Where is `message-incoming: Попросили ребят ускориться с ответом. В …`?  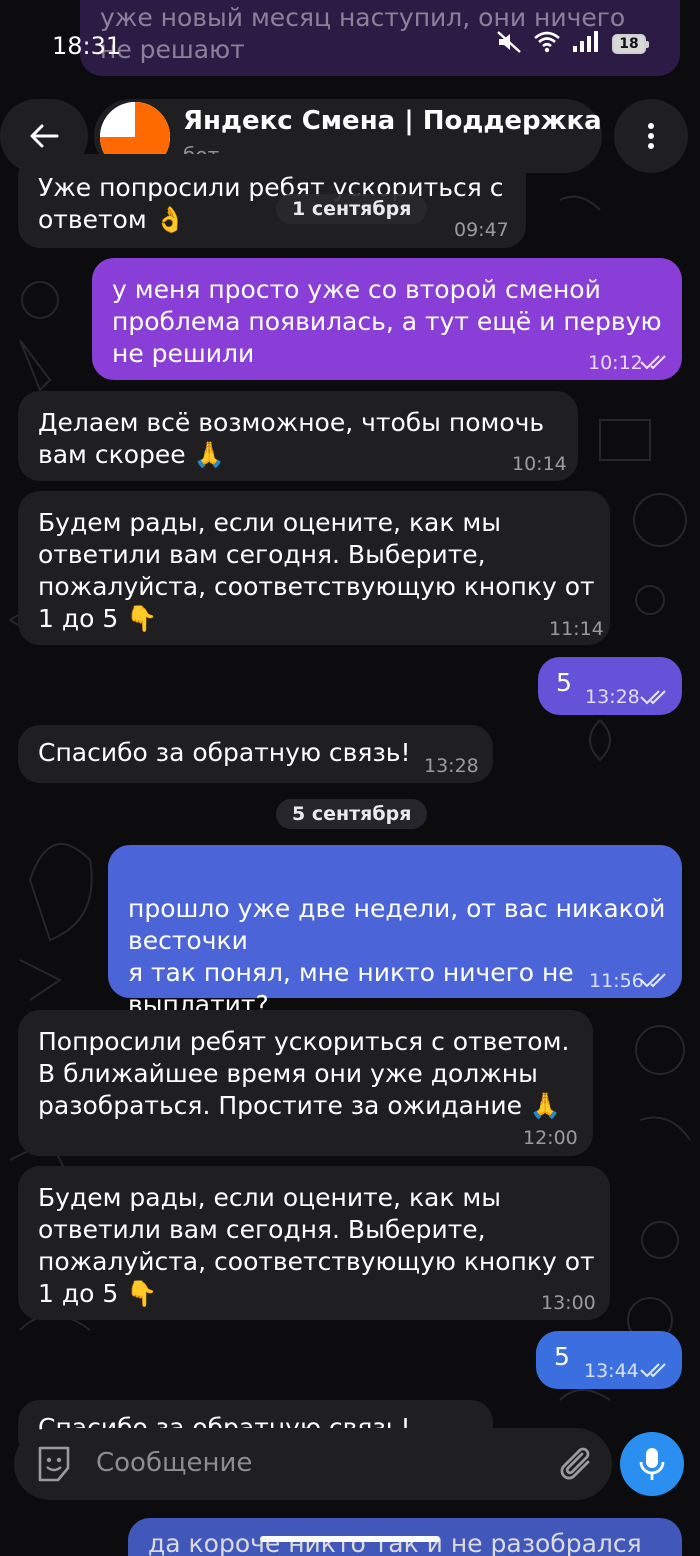 message-incoming: Попросили ребят ускориться с ответом. В … is located at coordinates (305, 1083).